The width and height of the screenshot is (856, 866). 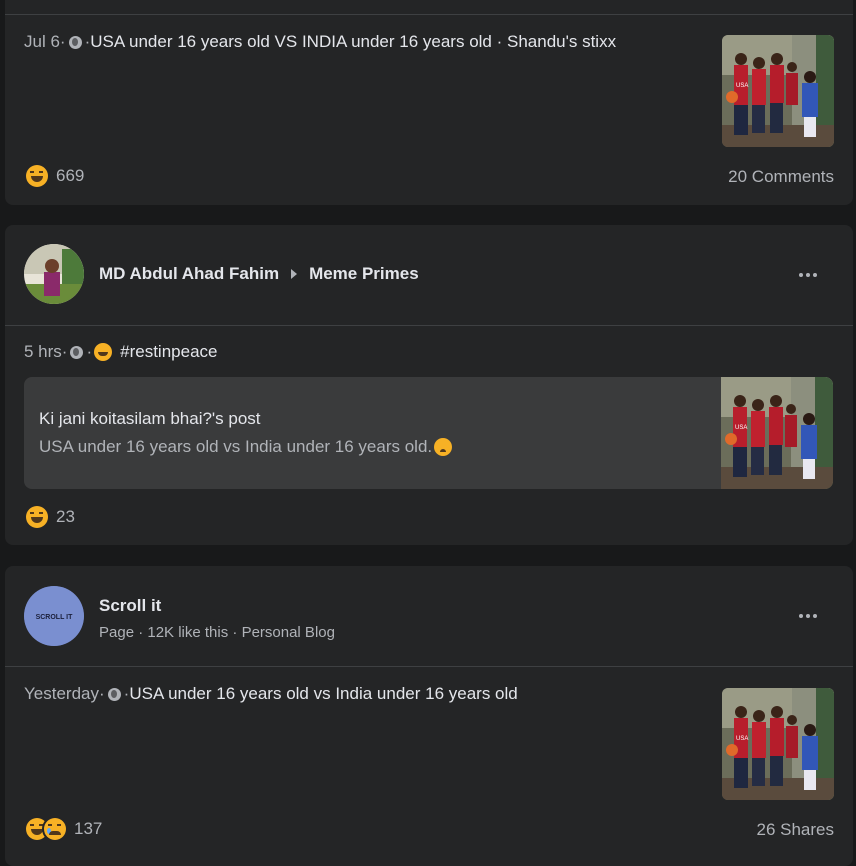 What do you see at coordinates (88, 828) in the screenshot?
I see `reaction-count: 137` at bounding box center [88, 828].